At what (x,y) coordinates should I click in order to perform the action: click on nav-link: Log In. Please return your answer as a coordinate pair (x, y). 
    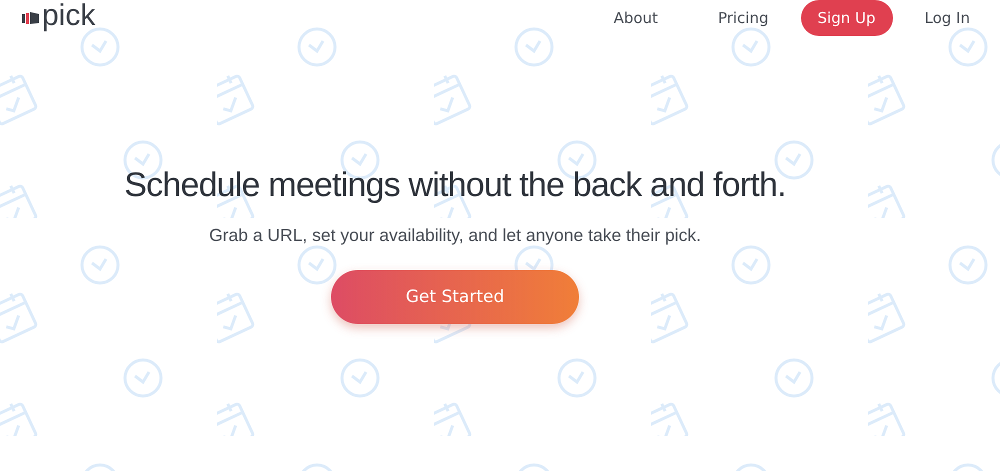
    Looking at the image, I should click on (947, 18).